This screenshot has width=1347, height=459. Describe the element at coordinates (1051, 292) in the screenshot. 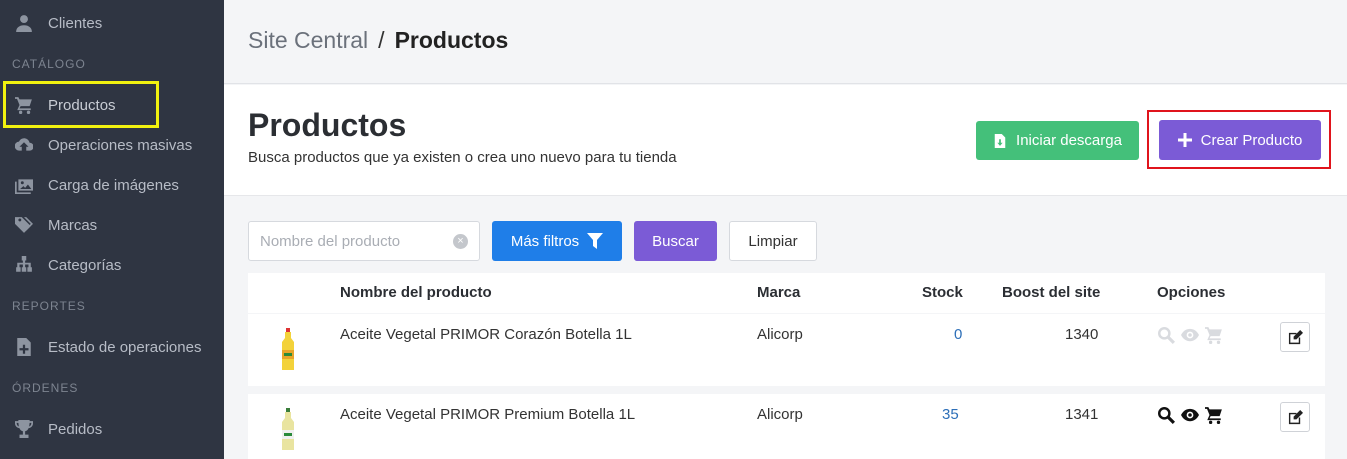

I see `column-header-boost: Boost del site` at that location.